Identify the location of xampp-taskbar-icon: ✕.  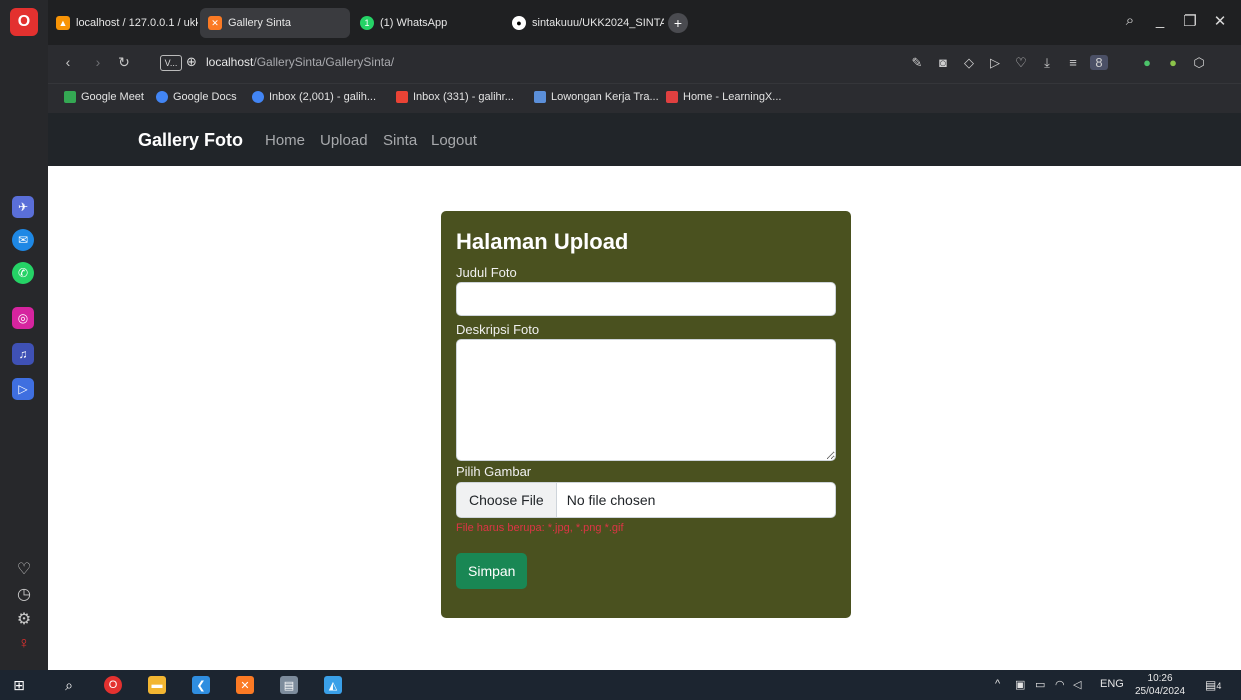
(245, 685).